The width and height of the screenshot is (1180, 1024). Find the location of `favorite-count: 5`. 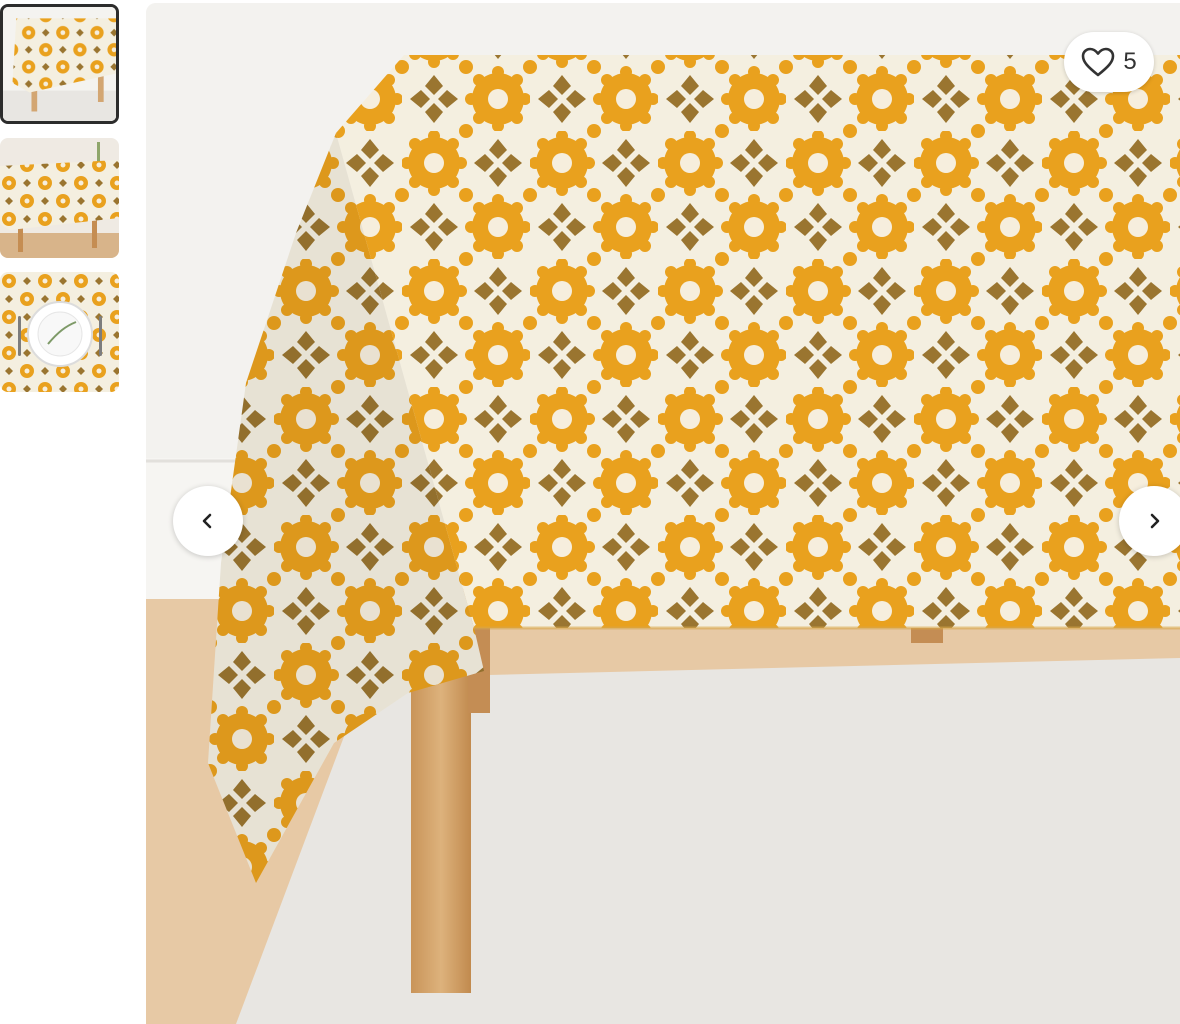

favorite-count: 5 is located at coordinates (1130, 61).